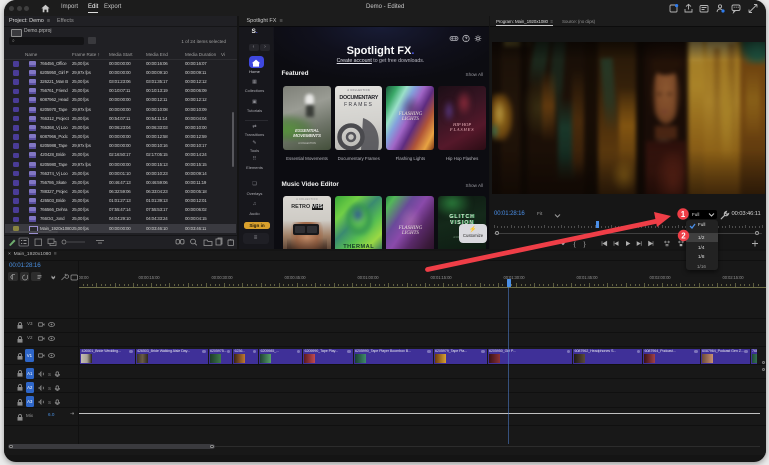 The image size is (769, 465). What do you see at coordinates (683, 236) in the screenshot?
I see `svg-text: 2` at bounding box center [683, 236].